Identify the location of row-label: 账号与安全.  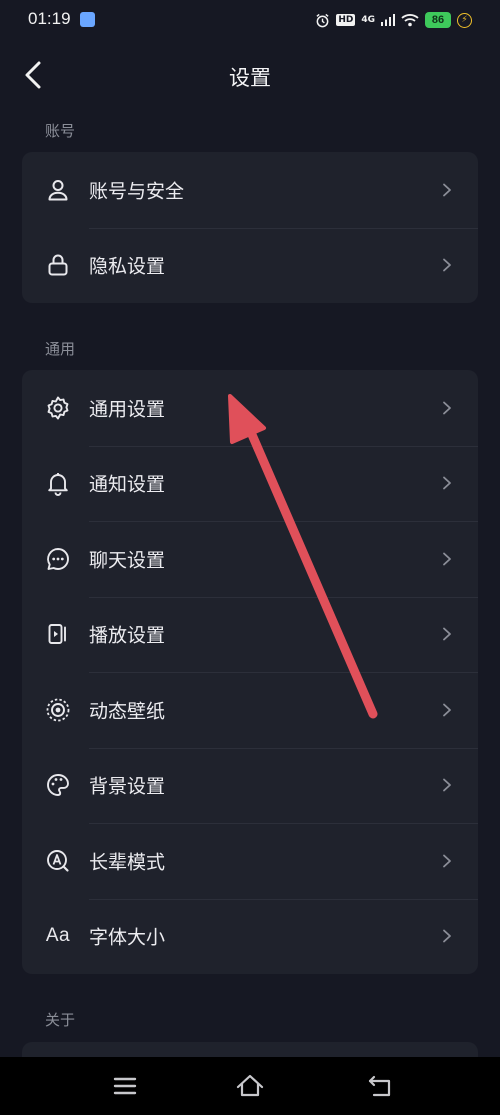
(137, 191).